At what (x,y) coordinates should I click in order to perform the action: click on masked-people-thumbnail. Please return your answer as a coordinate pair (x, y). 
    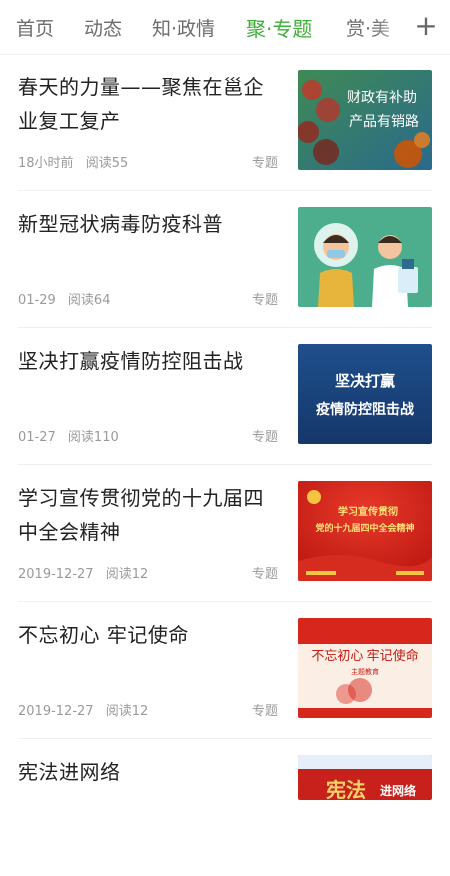
    Looking at the image, I should click on (365, 257).